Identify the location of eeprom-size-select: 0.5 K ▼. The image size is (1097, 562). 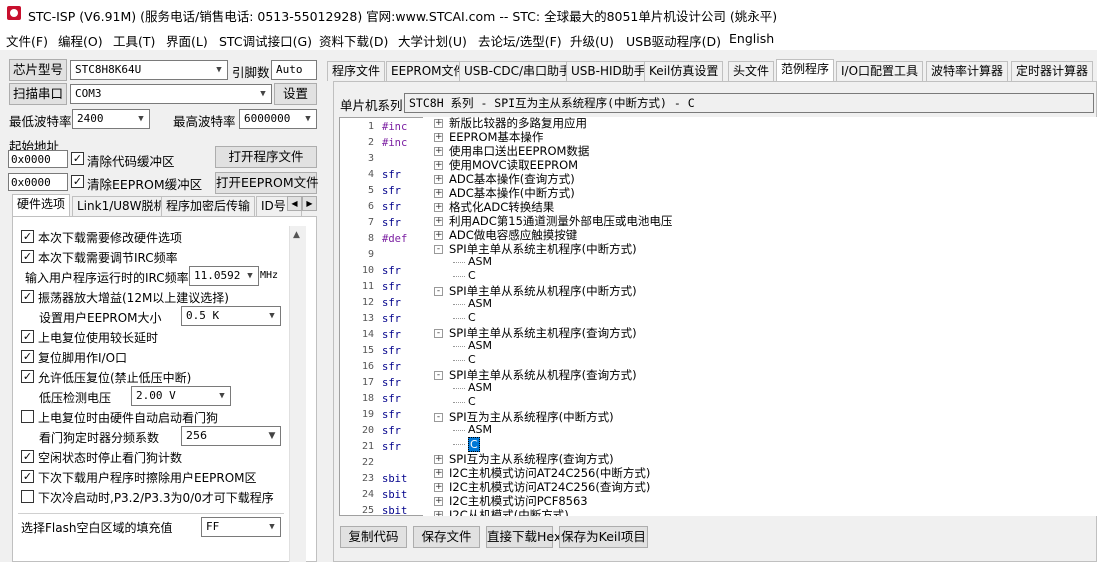
(231, 316).